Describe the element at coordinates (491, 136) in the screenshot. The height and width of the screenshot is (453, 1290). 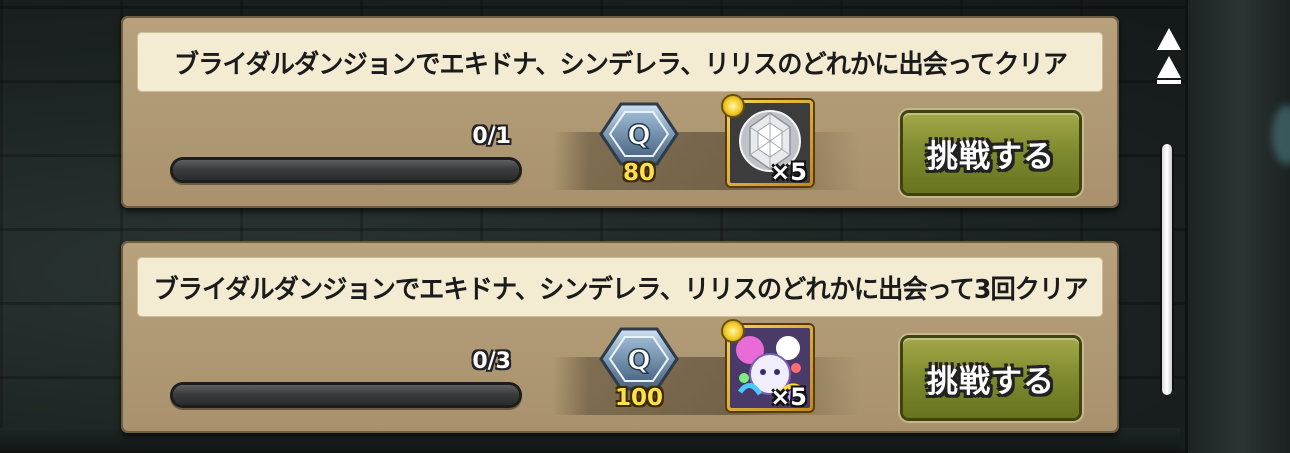
I see `progress-count: 0/1` at that location.